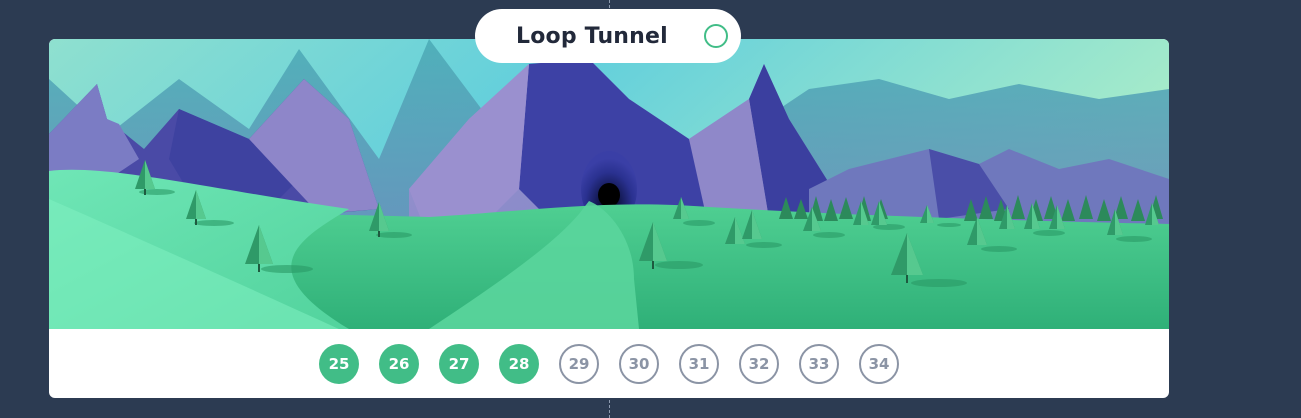  What do you see at coordinates (819, 363) in the screenshot?
I see `level-button-33: 33` at bounding box center [819, 363].